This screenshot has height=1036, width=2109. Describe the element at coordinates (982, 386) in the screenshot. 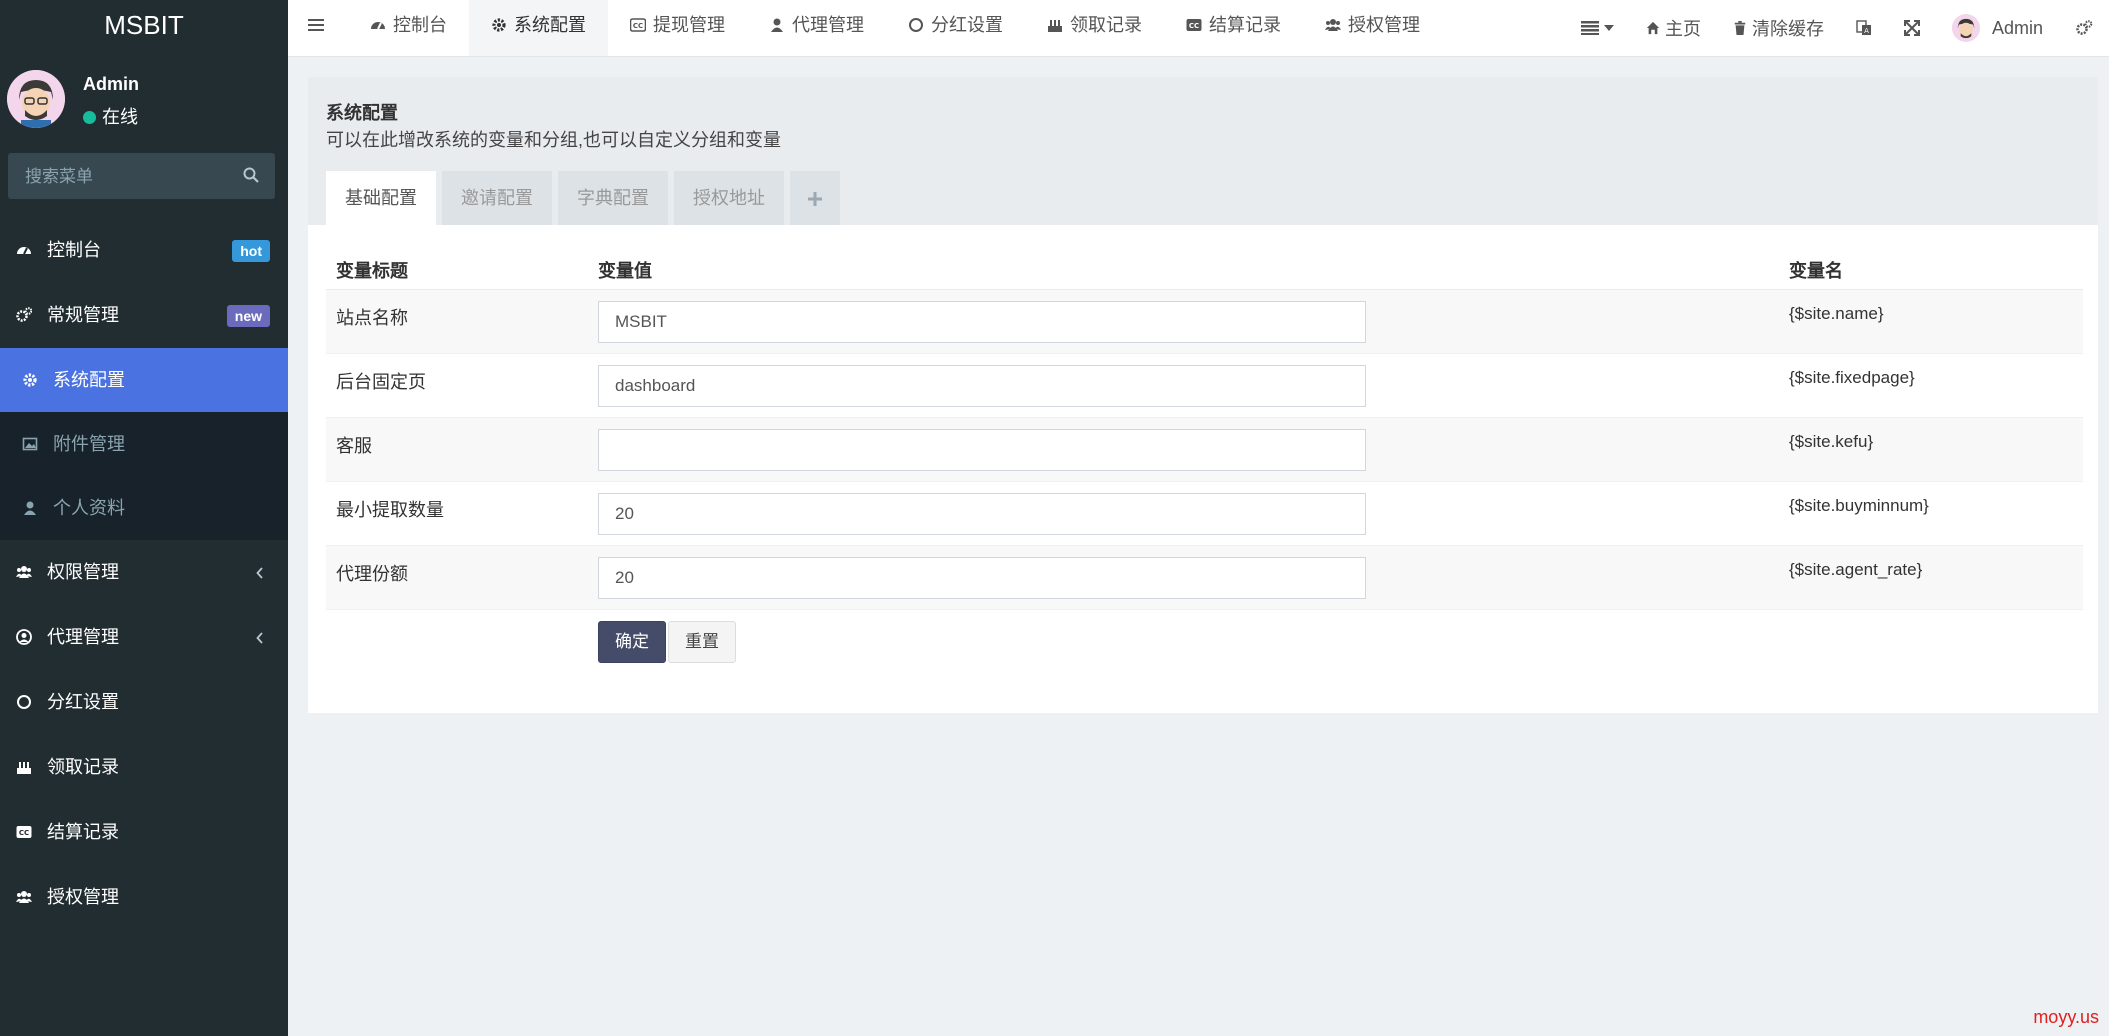

I see `fixed-page-input` at that location.